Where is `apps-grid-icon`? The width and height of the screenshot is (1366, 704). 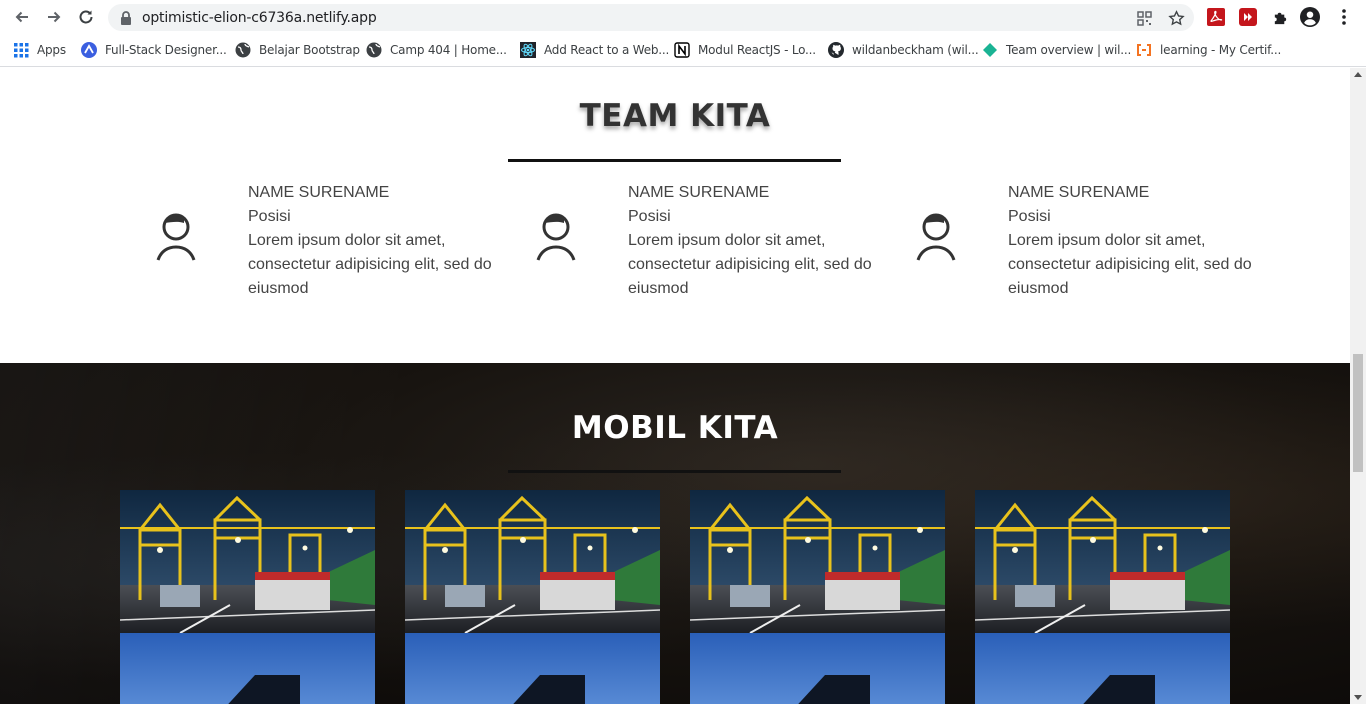
apps-grid-icon is located at coordinates (21, 50).